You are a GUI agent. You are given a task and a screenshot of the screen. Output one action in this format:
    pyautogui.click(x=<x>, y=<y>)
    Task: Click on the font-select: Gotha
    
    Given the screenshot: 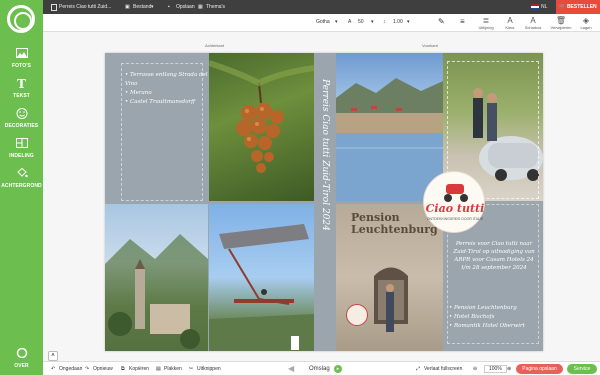 What is the action you would take?
    pyautogui.click(x=323, y=22)
    